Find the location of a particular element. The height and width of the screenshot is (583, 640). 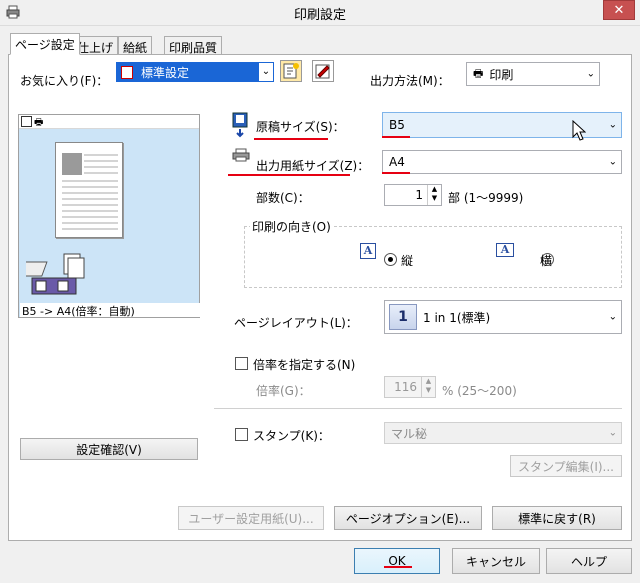

preview-page-icon is located at coordinates (26, 121).